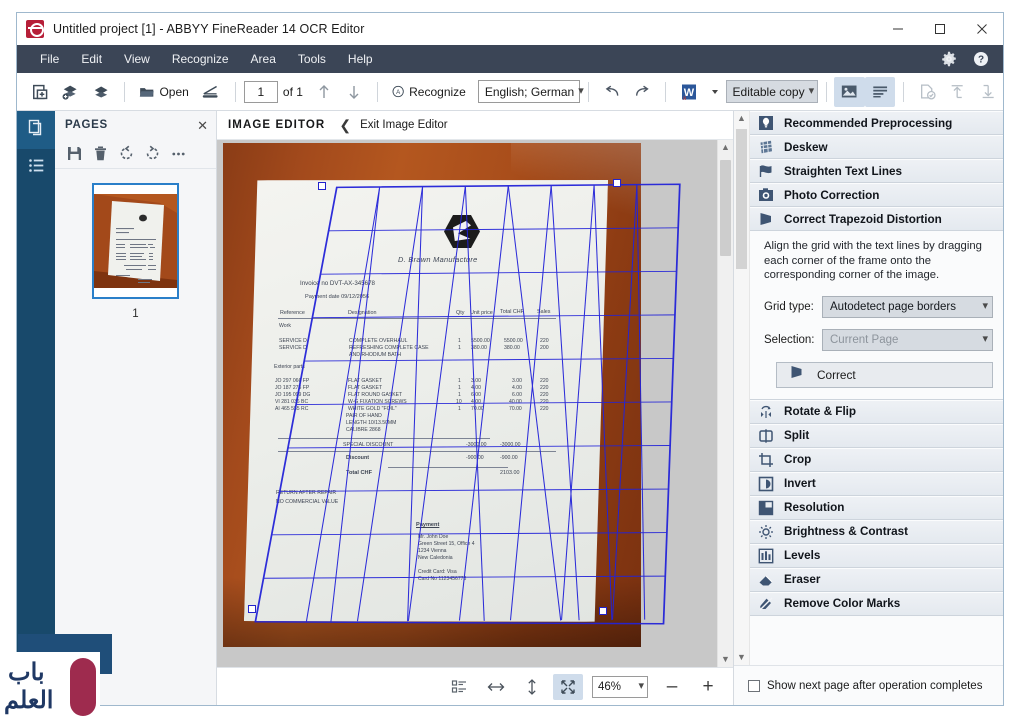  I want to click on send-to-icon, so click(957, 92).